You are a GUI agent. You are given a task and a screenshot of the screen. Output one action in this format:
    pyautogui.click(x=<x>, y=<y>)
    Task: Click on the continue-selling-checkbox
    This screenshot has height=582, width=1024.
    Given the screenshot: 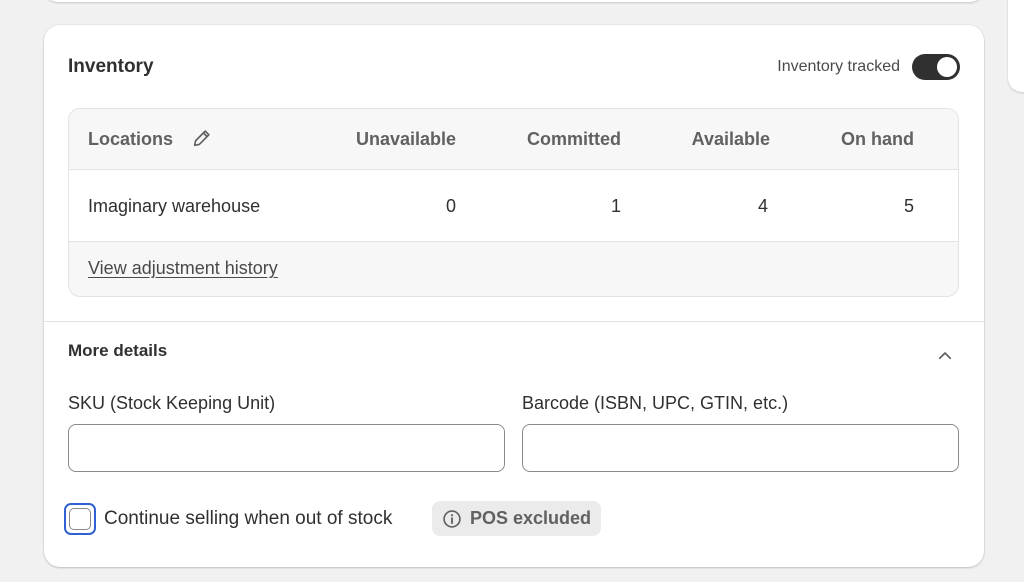 What is the action you would take?
    pyautogui.click(x=80, y=519)
    